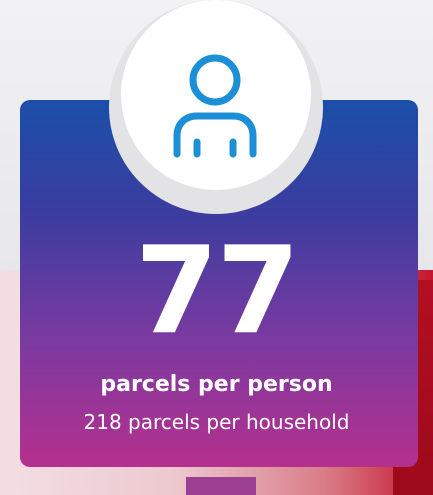  Describe the element at coordinates (216, 422) in the screenshot. I see `stat-secondary-label: 218 parcels per household` at that location.